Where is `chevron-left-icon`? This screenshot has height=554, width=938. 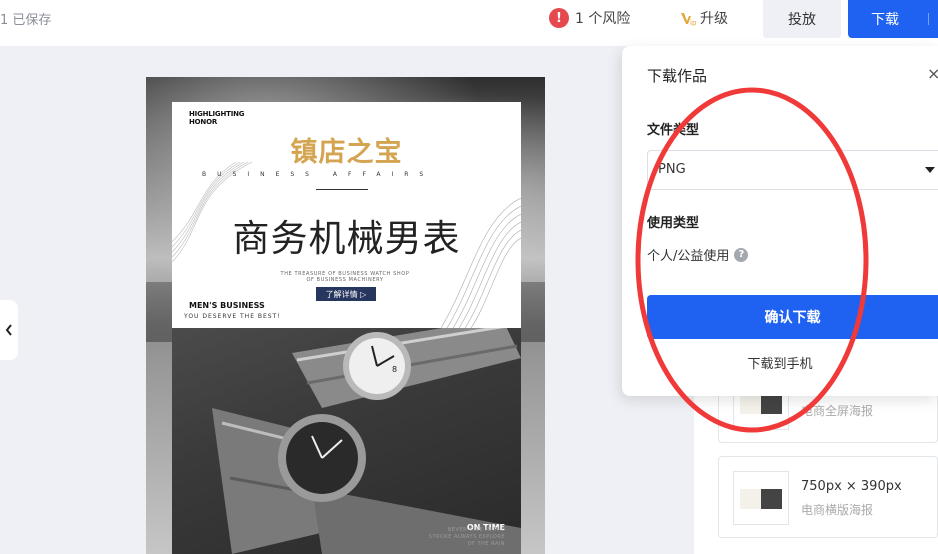
chevron-left-icon is located at coordinates (8, 330).